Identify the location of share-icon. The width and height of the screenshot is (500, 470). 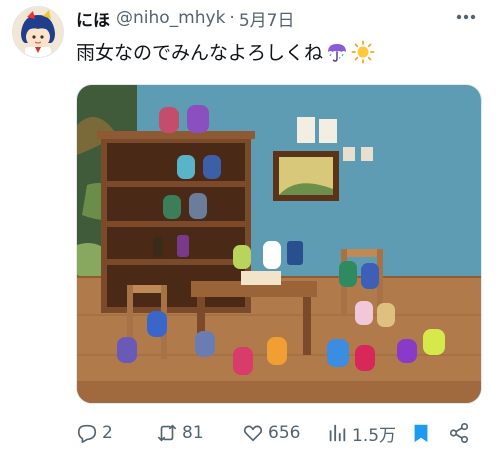
(459, 433).